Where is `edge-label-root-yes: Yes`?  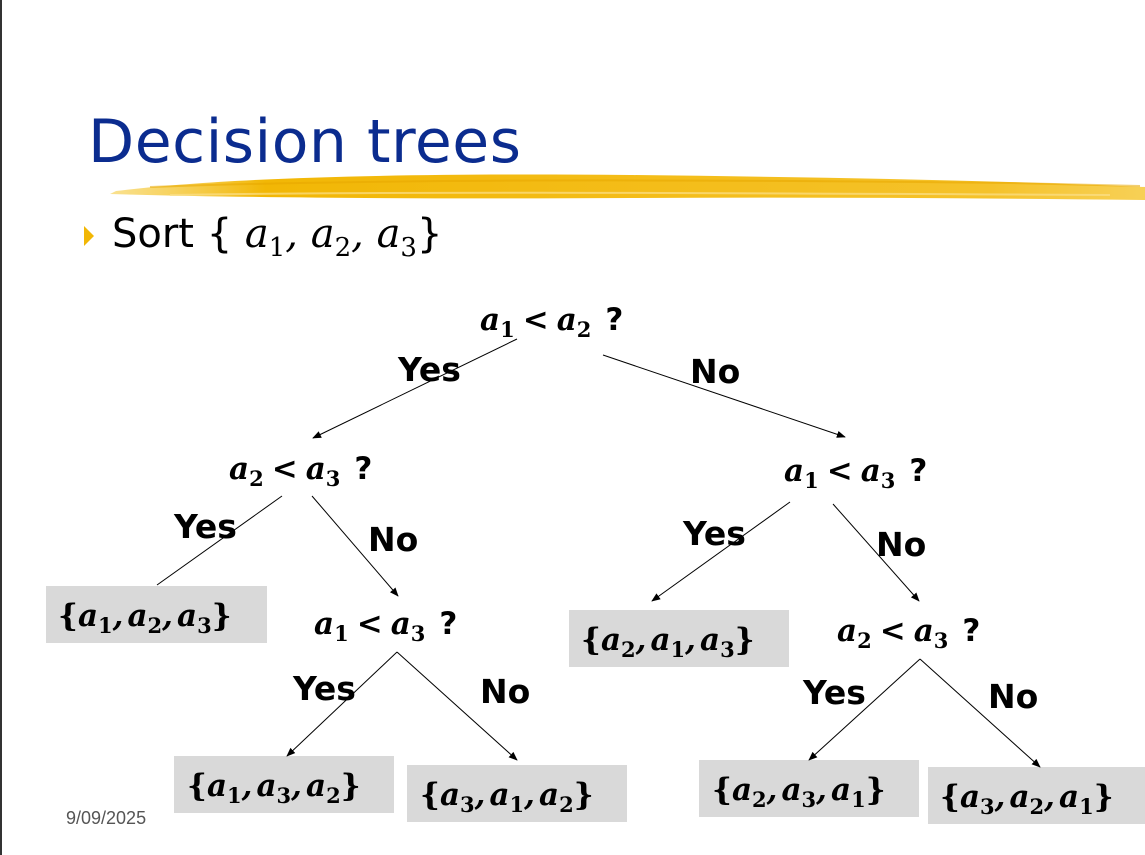 edge-label-root-yes: Yes is located at coordinates (429, 369).